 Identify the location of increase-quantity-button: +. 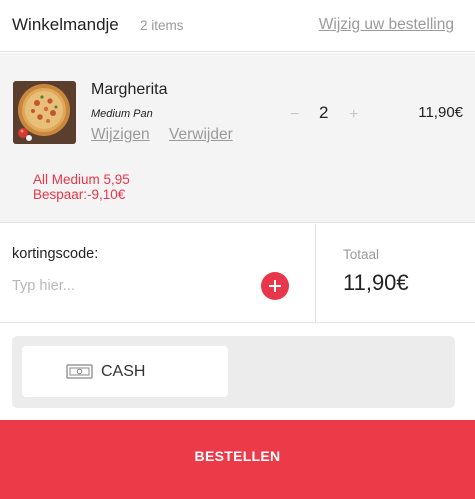
(353, 115).